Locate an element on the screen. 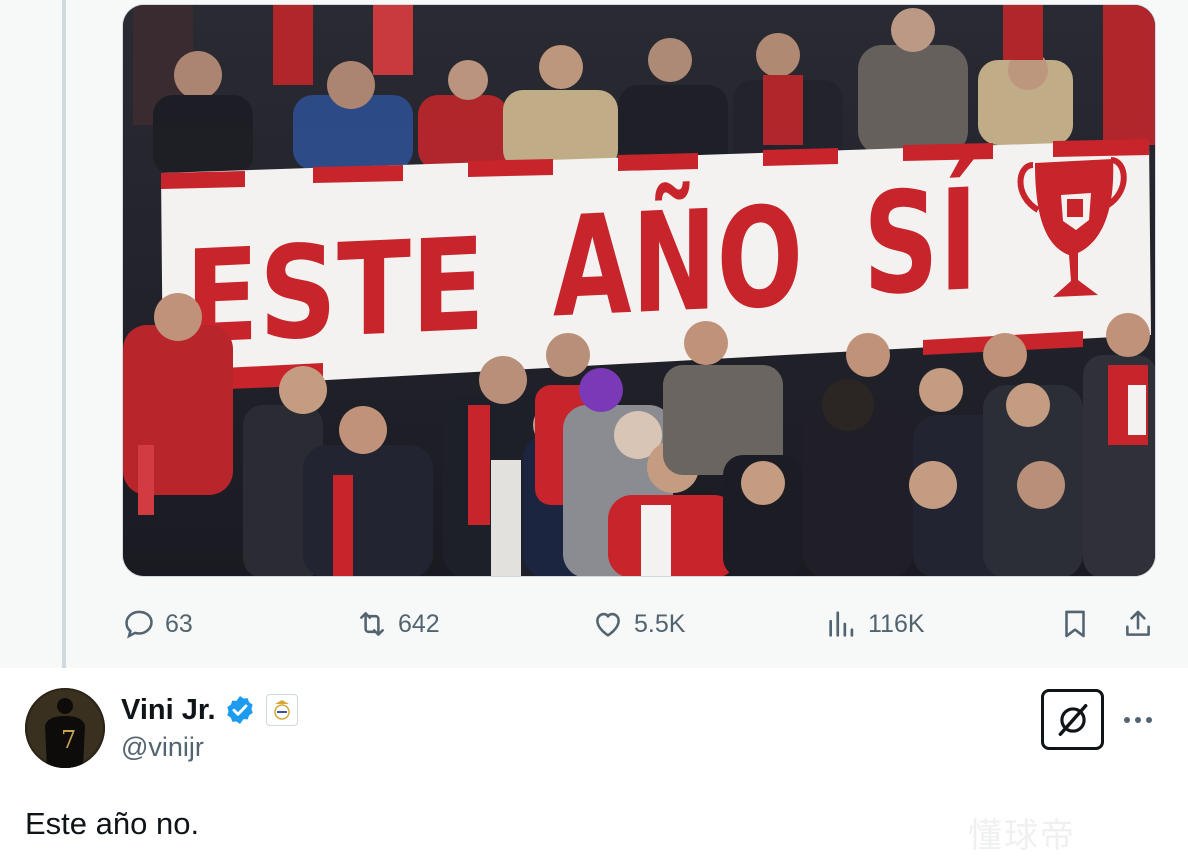 Image resolution: width=1188 pixels, height=866 pixels. more-dots-icon is located at coordinates (1138, 720).